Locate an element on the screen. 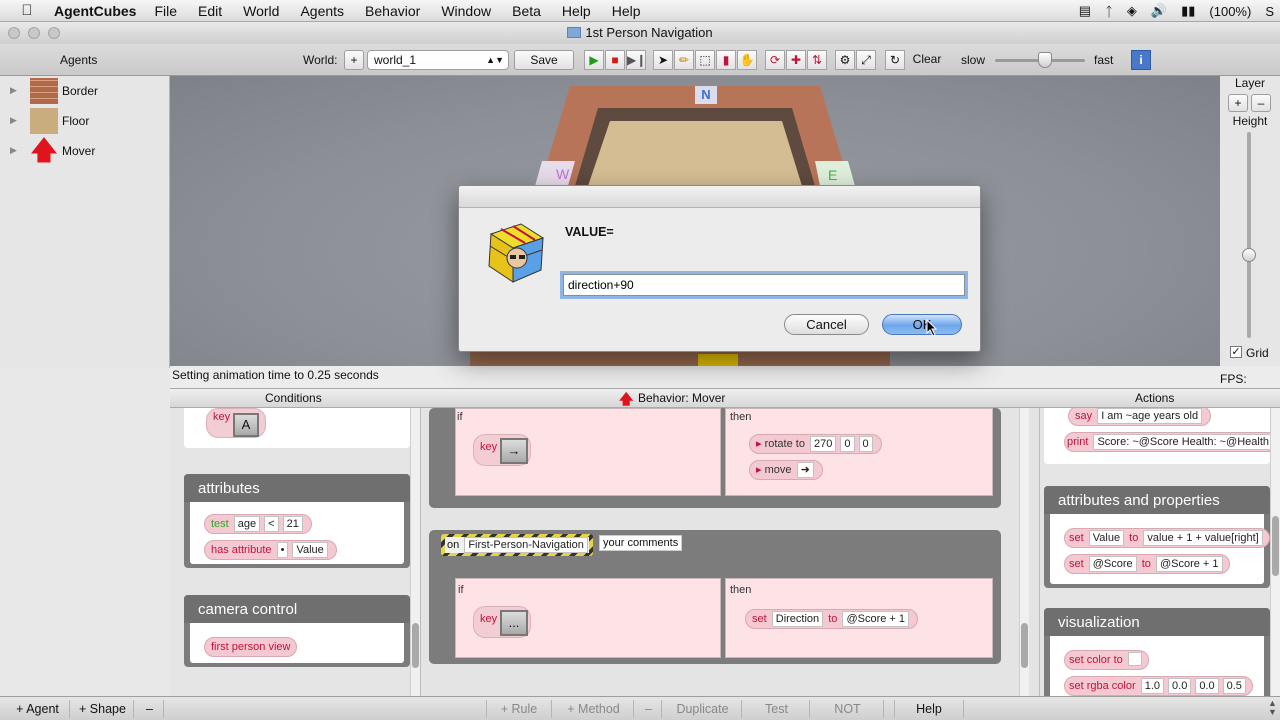 This screenshot has height=720, width=1280. eraser-tool-icon: ▮ is located at coordinates (726, 60).